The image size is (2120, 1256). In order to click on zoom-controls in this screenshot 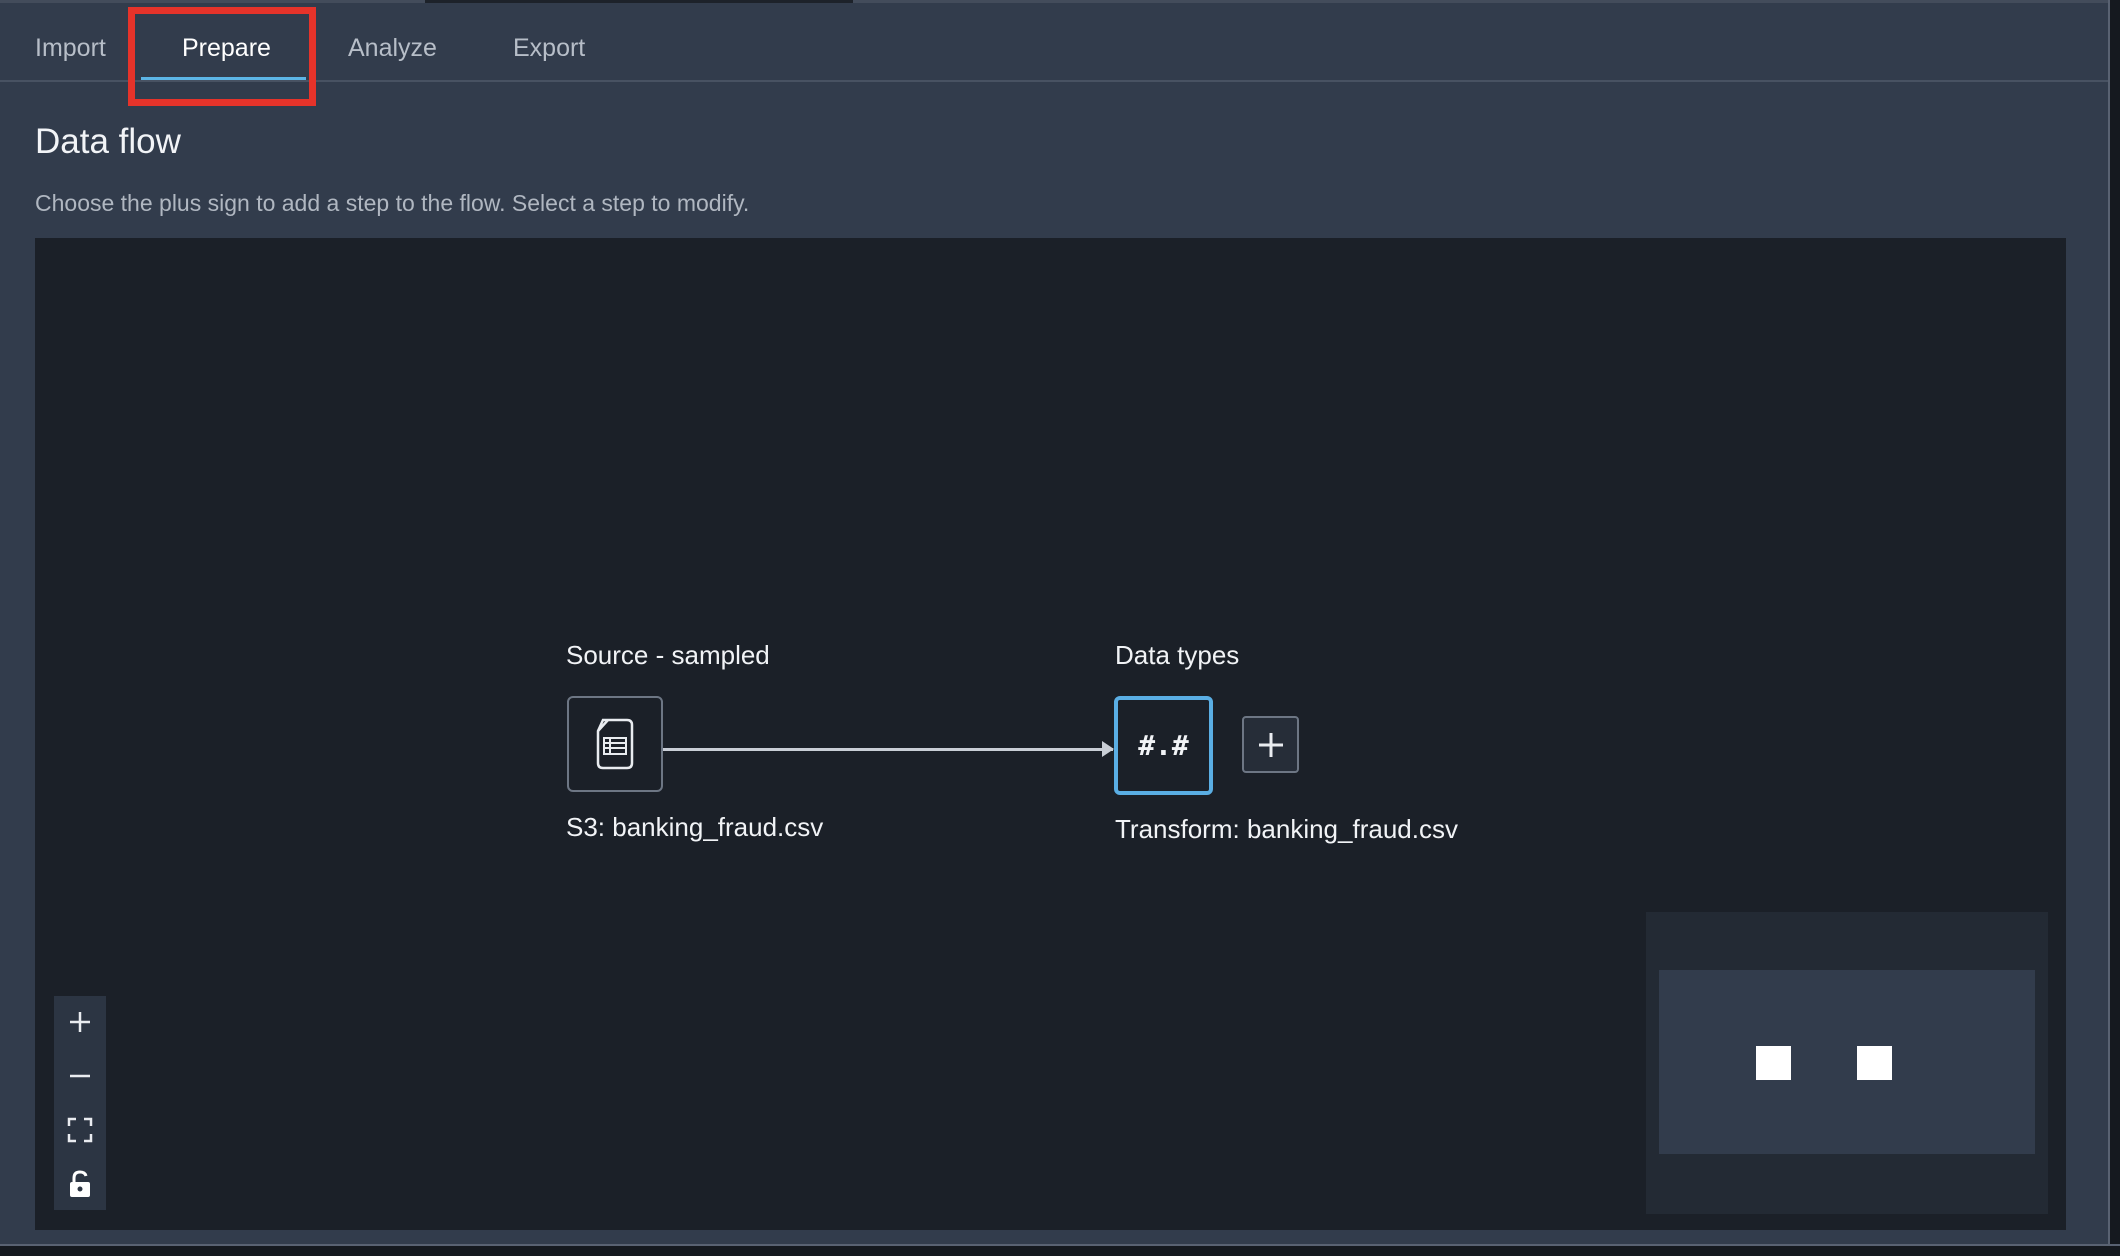, I will do `click(80, 1103)`.